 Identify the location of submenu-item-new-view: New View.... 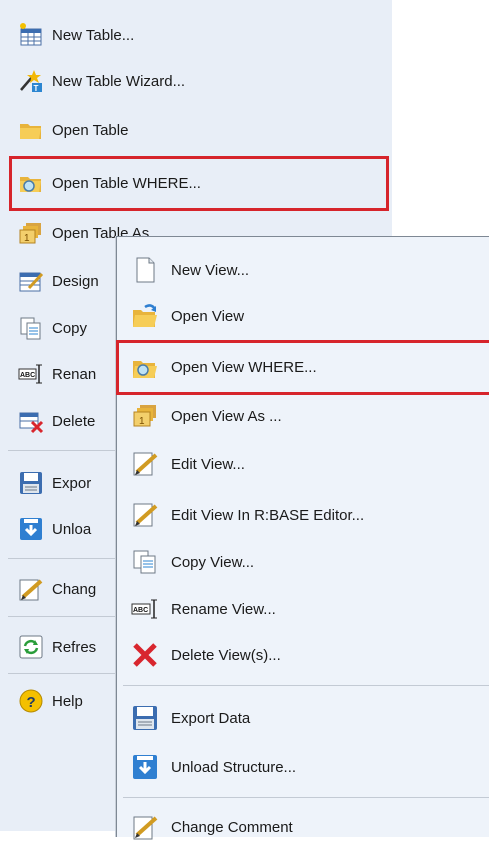
(303, 270).